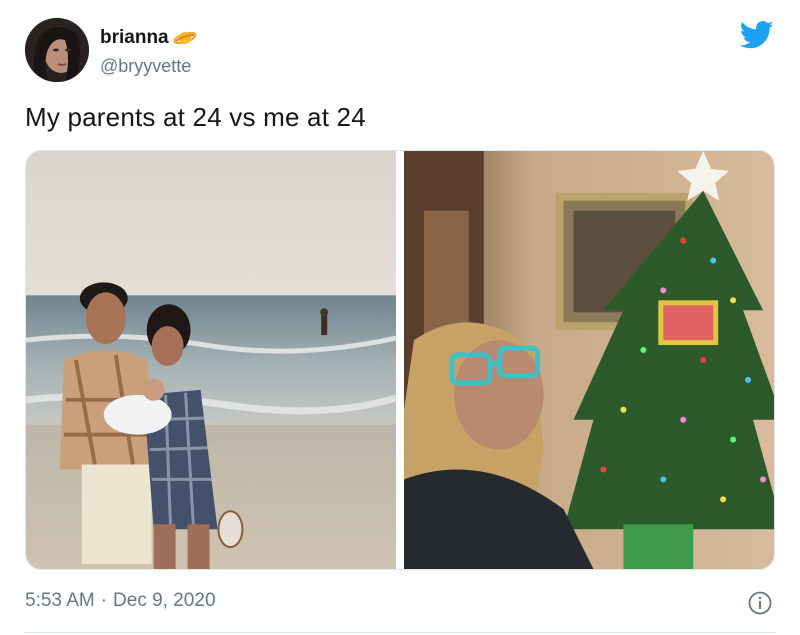 Image resolution: width=800 pixels, height=635 pixels. I want to click on tweet-text: My parents at 24 vs me at 24, so click(195, 117).